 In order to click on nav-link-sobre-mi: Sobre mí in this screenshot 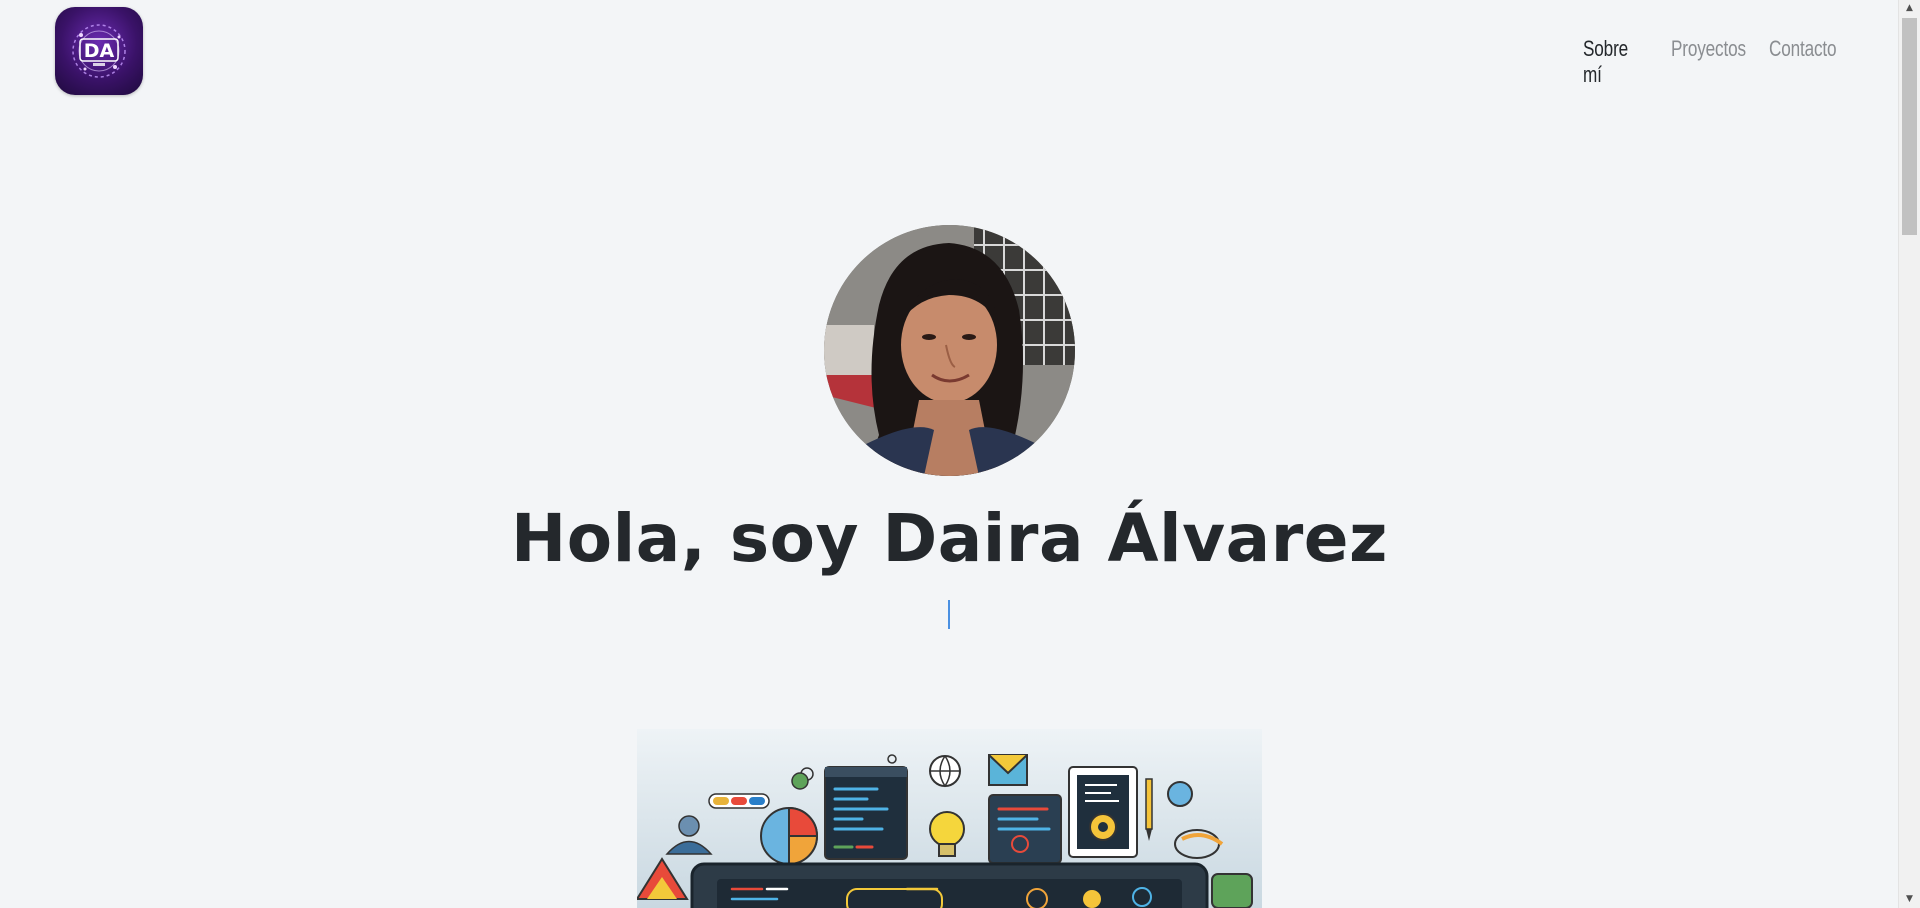, I will do `click(1609, 62)`.